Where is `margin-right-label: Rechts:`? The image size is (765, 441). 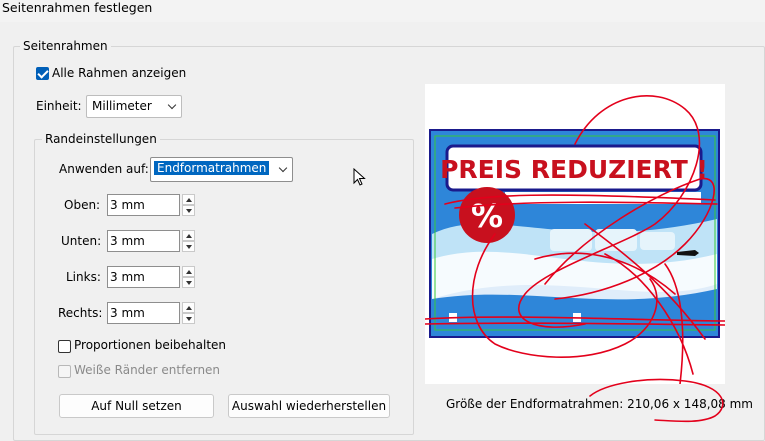 margin-right-label: Rechts: is located at coordinates (80, 313).